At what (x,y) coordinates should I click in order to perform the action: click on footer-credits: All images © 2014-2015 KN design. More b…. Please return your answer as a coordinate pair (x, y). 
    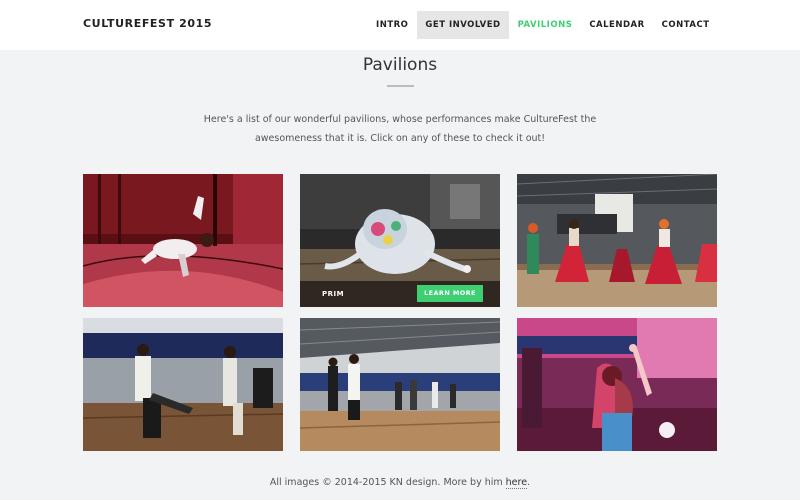
    Looking at the image, I should click on (400, 483).